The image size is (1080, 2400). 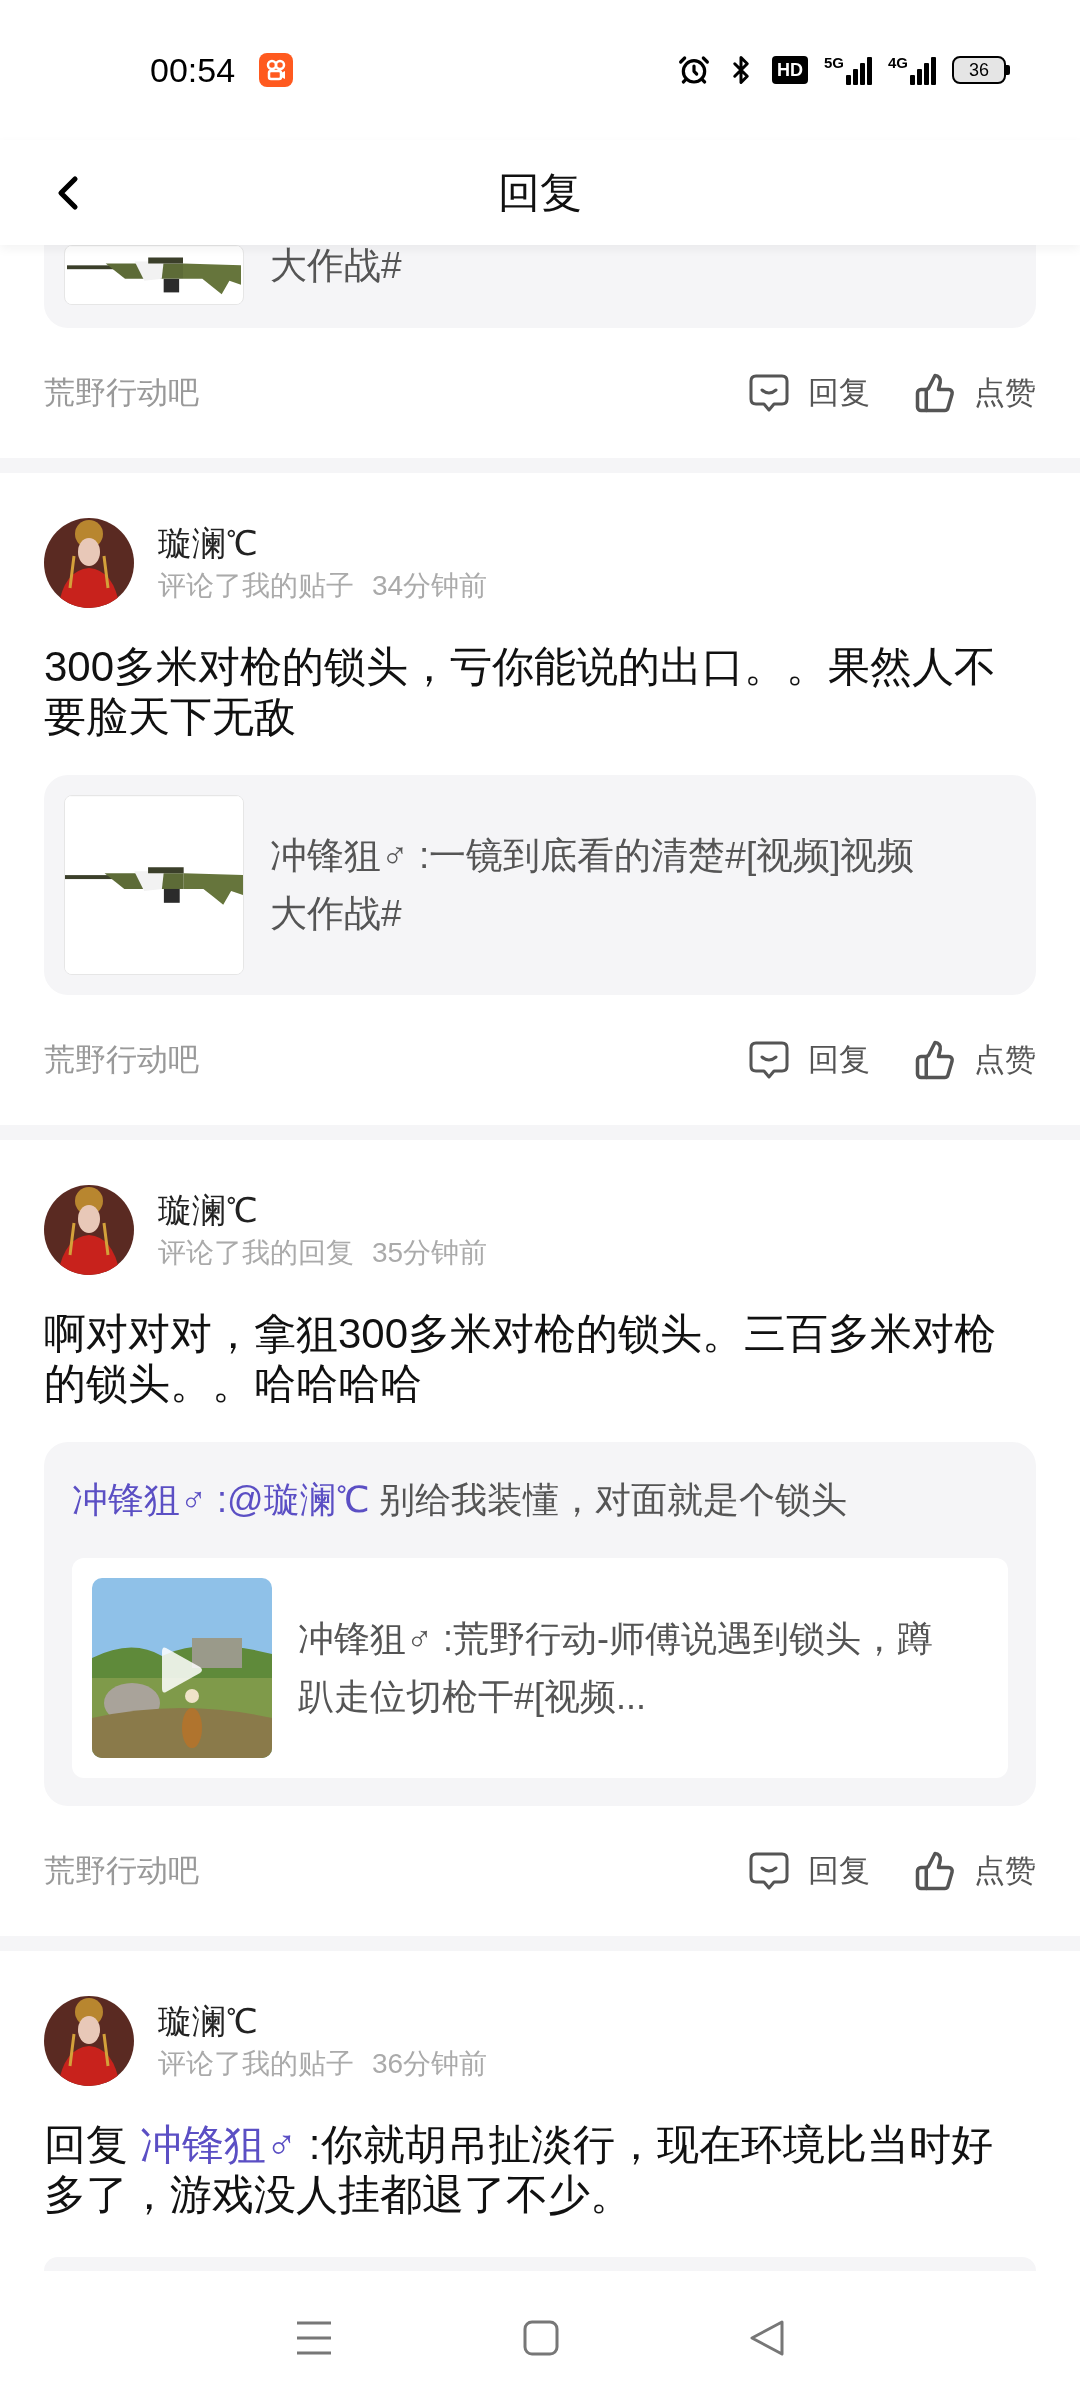 I want to click on back-nav-icon, so click(x=767, y=2337).